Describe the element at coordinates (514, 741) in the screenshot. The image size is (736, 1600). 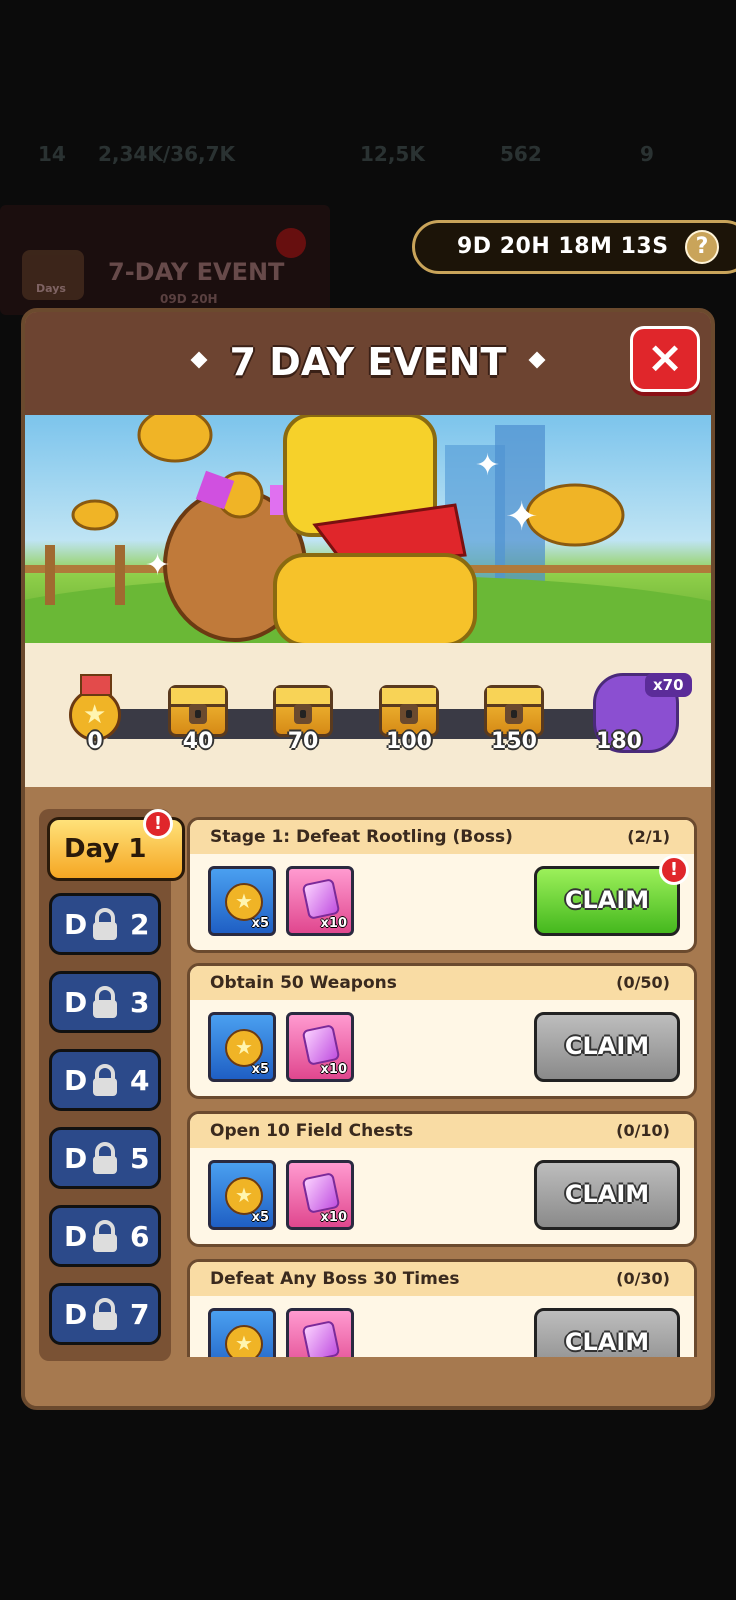
I see `milestone-label: 150` at that location.